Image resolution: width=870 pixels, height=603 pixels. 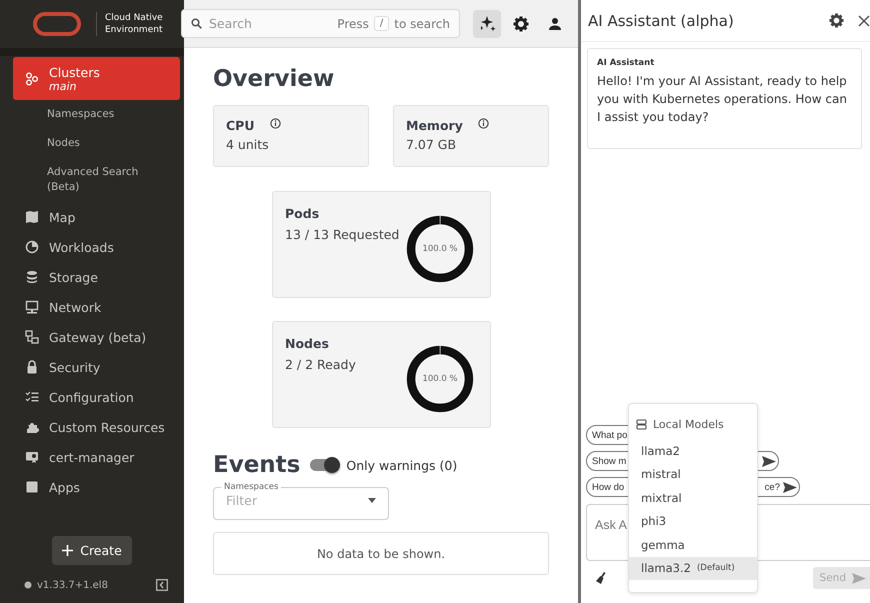 What do you see at coordinates (722, 99) in the screenshot?
I see `message-text: Hello! I'm your AI Assistant, ready to help you with Kubernetes operations. How can I assist you today?` at bounding box center [722, 99].